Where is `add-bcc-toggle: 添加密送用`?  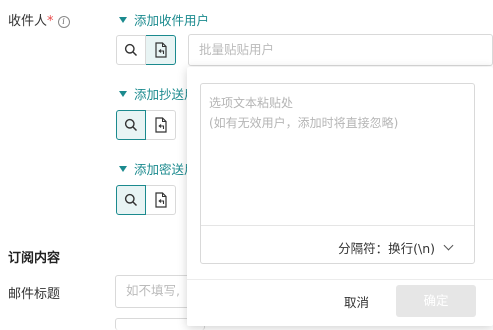 add-bcc-toggle: 添加密送用 is located at coordinates (158, 168).